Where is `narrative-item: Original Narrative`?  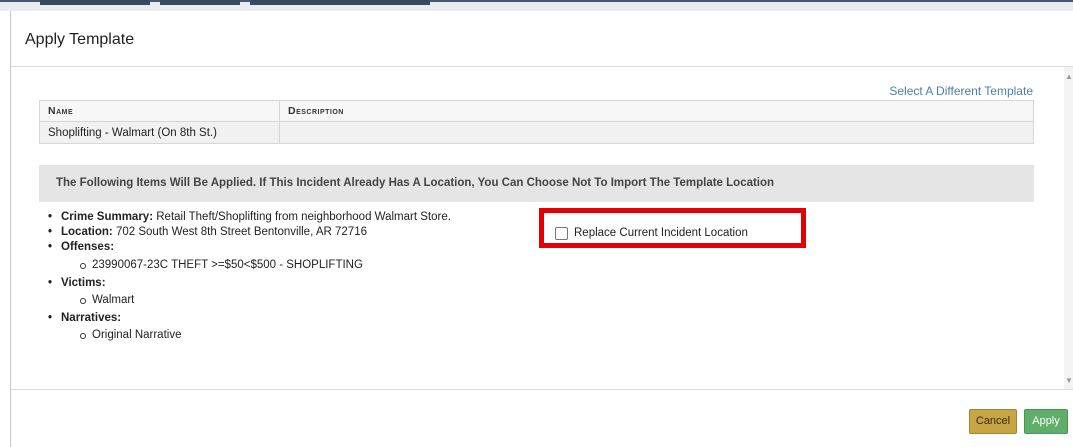 narrative-item: Original Narrative is located at coordinates (256, 335).